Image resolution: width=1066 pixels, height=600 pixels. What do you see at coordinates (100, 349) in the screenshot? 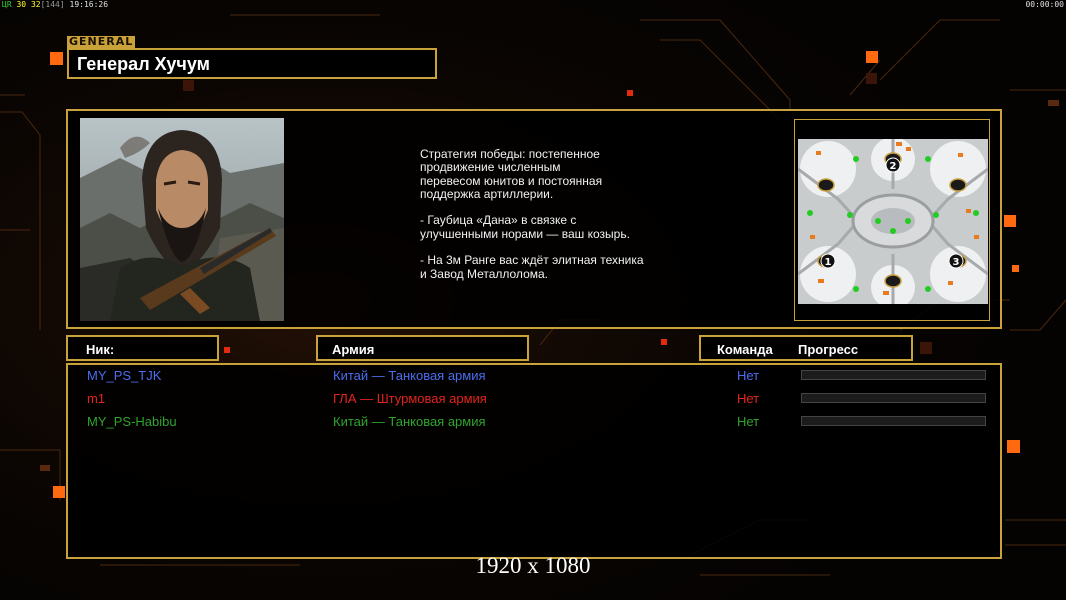
I see `header-nick: Ник:` at bounding box center [100, 349].